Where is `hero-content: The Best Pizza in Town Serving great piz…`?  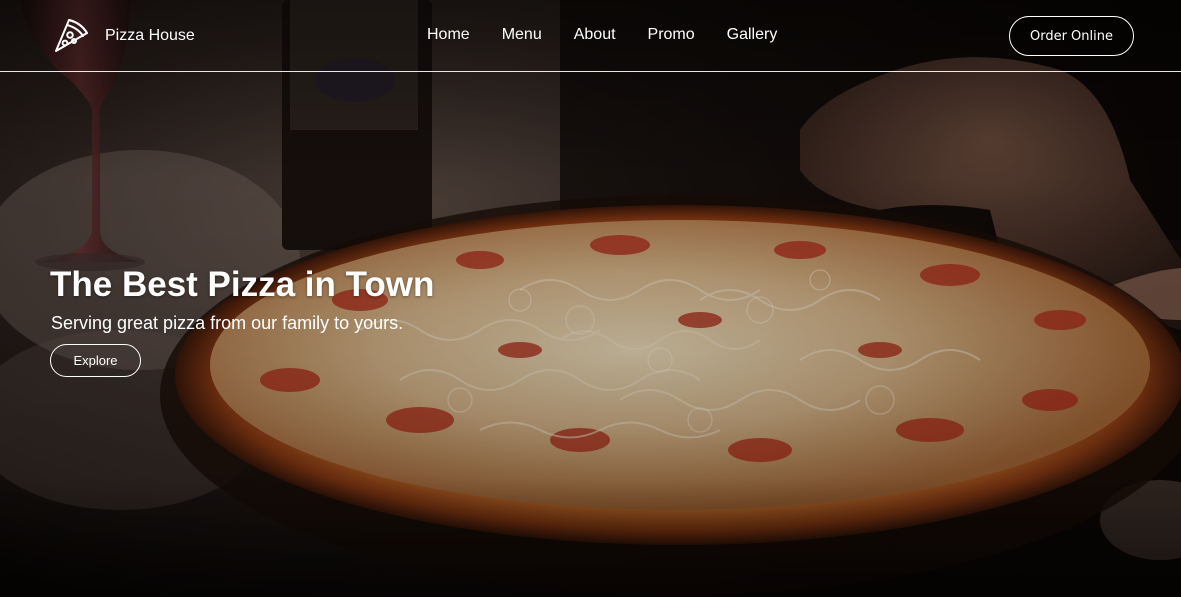 hero-content: The Best Pizza in Town Serving great piz… is located at coordinates (242, 320).